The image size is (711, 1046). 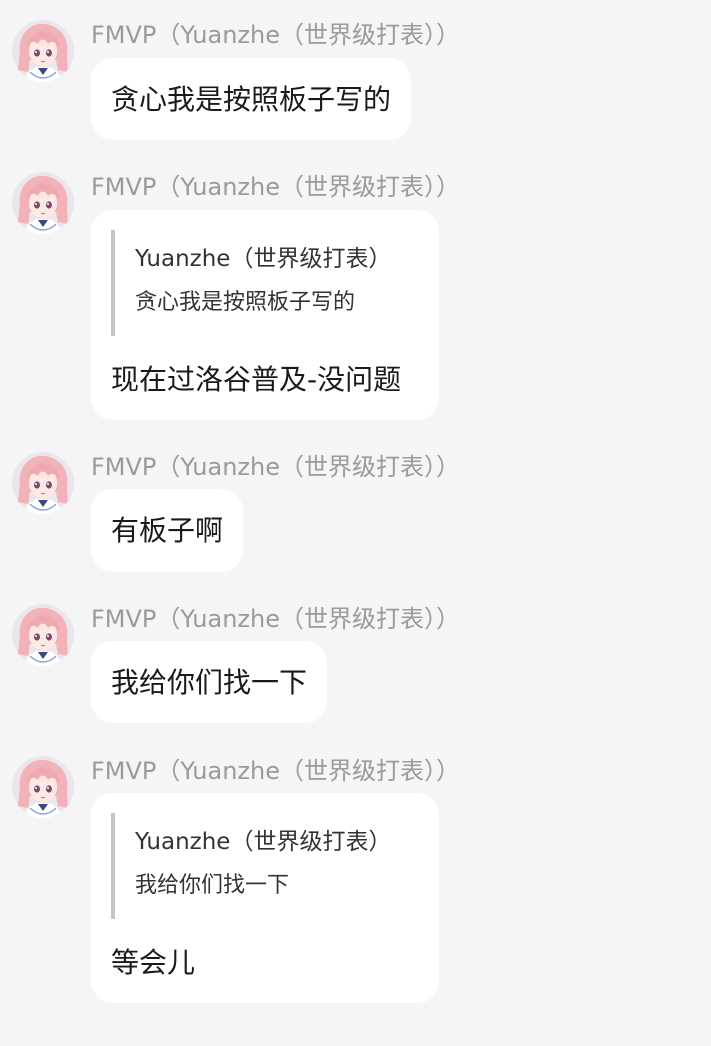 I want to click on message-bubble: 有板子啊, so click(x=167, y=530).